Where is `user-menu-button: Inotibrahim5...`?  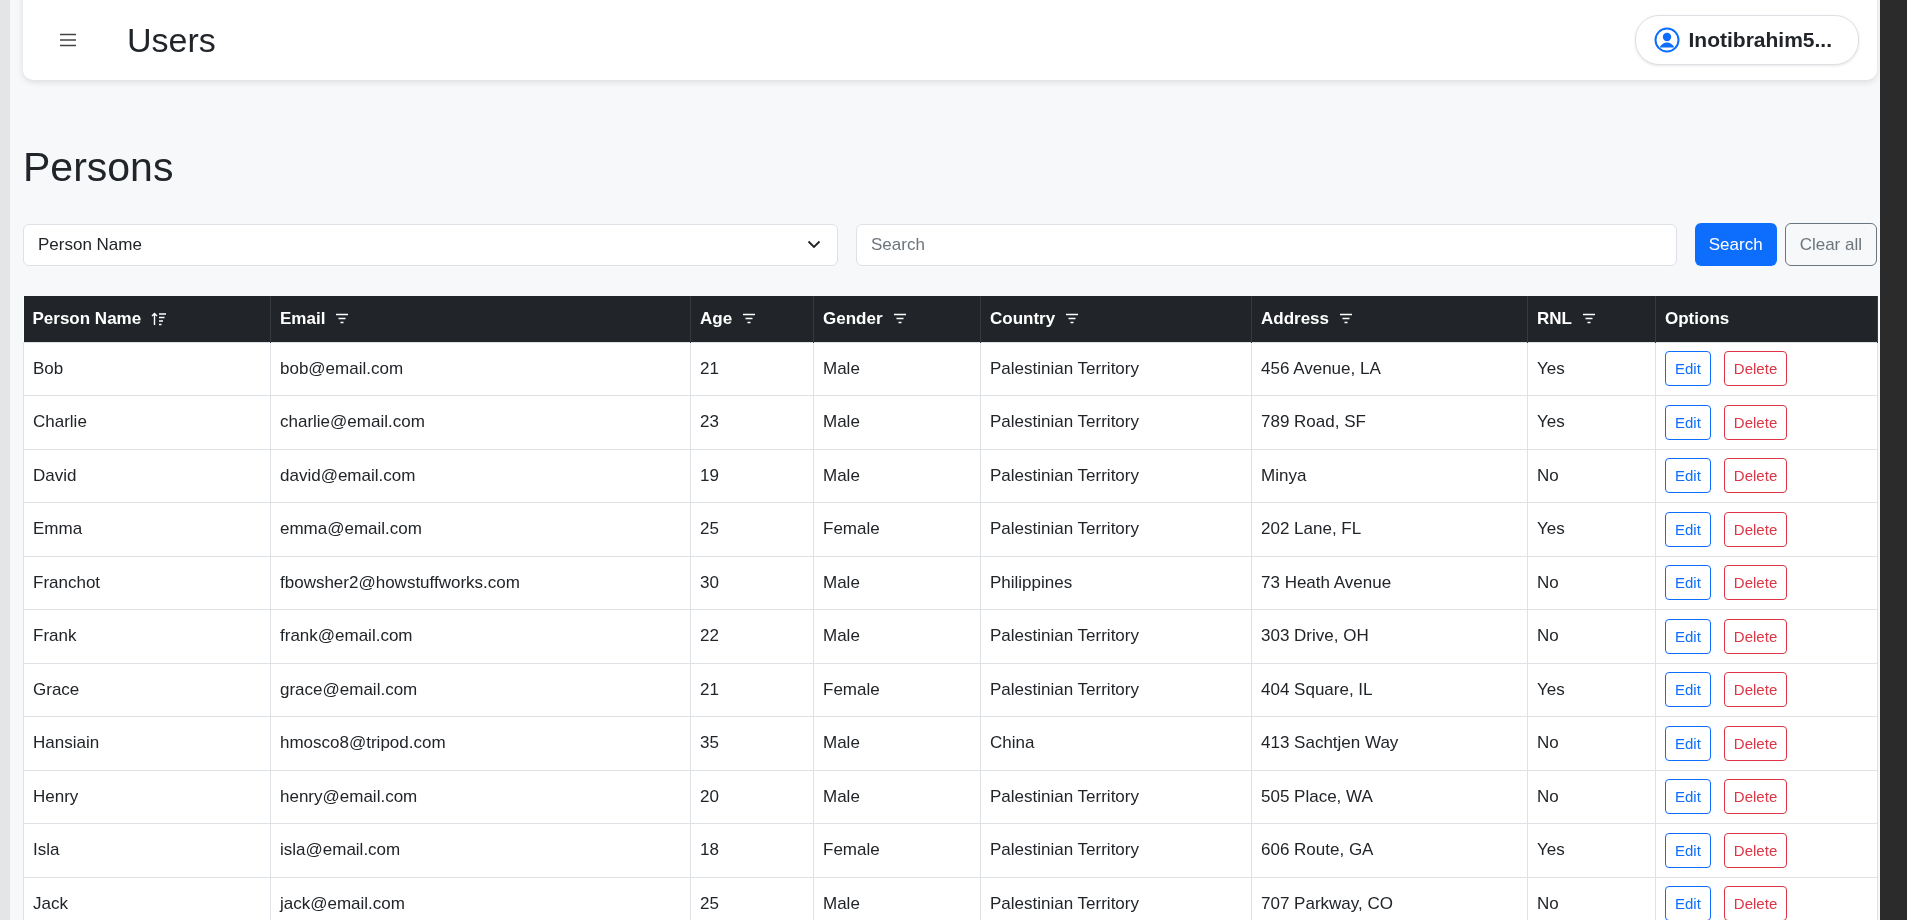
user-menu-button: Inotibrahim5... is located at coordinates (1747, 40).